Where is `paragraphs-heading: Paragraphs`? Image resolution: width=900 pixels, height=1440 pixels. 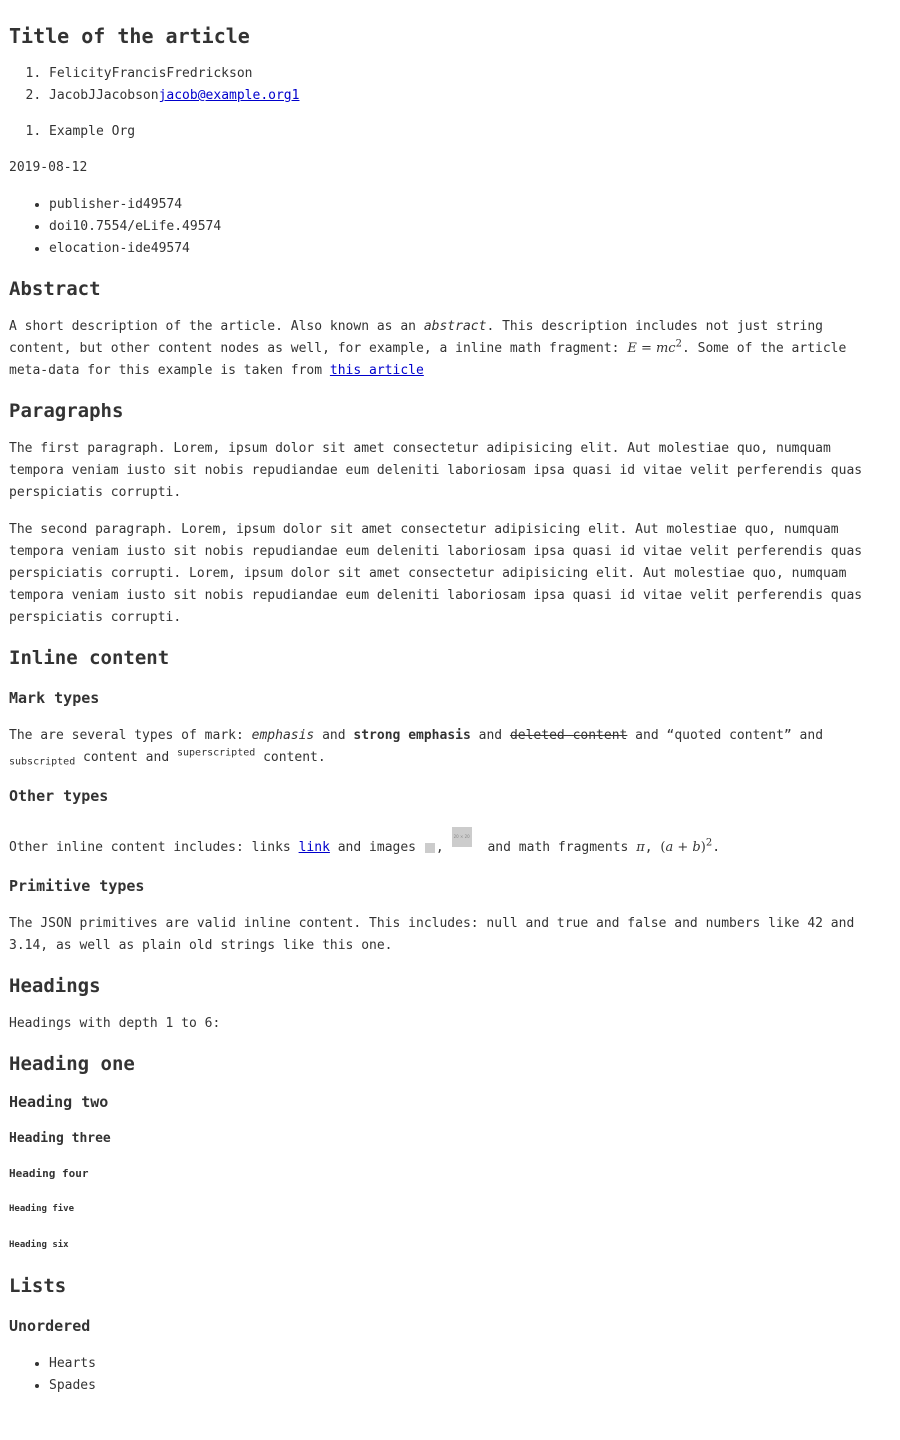 paragraphs-heading: Paragraphs is located at coordinates (66, 411).